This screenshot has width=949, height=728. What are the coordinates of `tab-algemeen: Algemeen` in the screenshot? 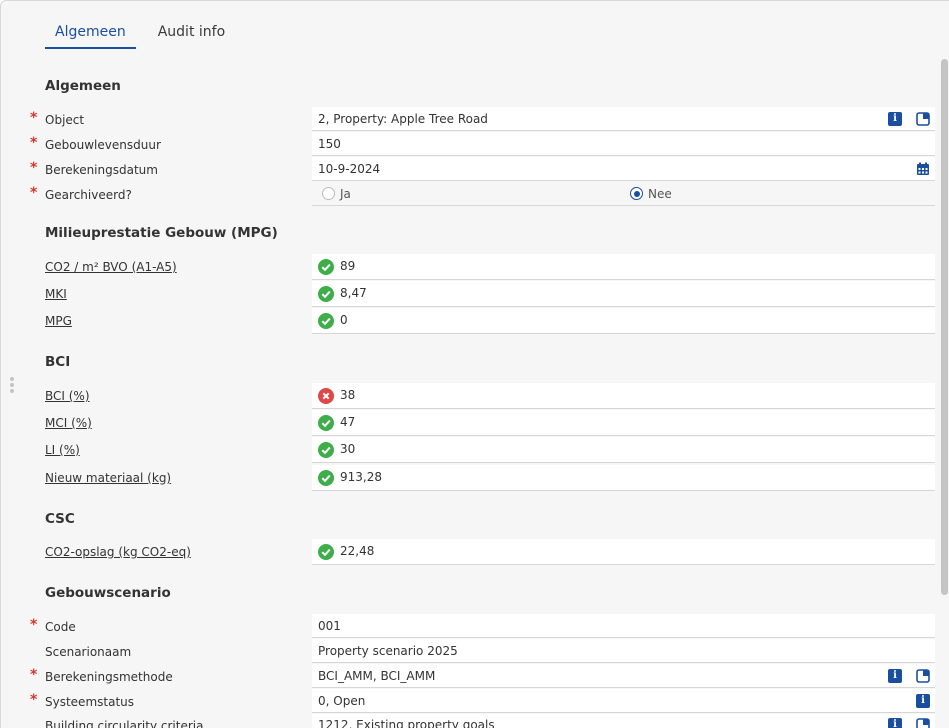 It's located at (90, 36).